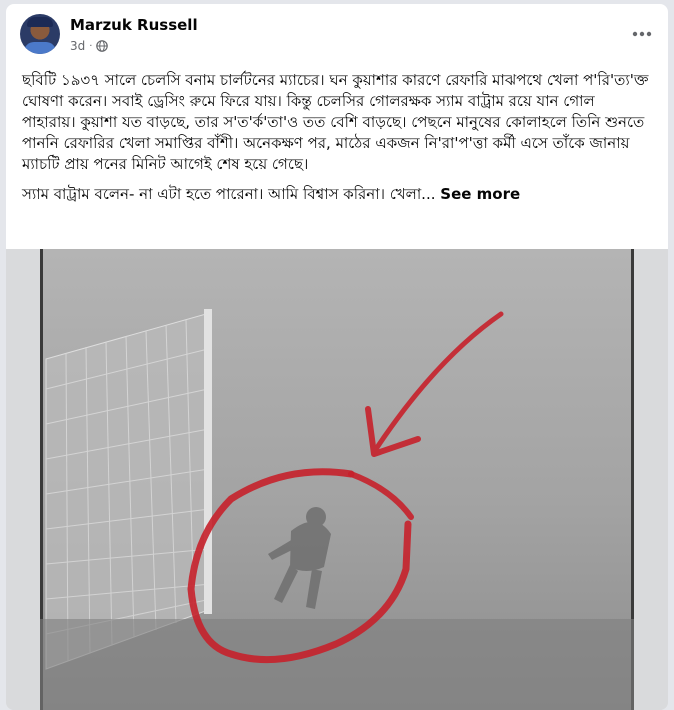 The height and width of the screenshot is (710, 674). I want to click on author-name: Marzuk Russell, so click(134, 25).